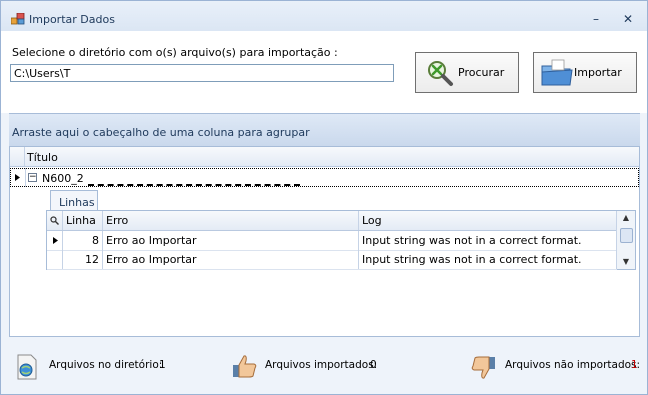 The height and width of the screenshot is (395, 648). Describe the element at coordinates (162, 365) in the screenshot. I see `files-in-dir-count: 1` at that location.